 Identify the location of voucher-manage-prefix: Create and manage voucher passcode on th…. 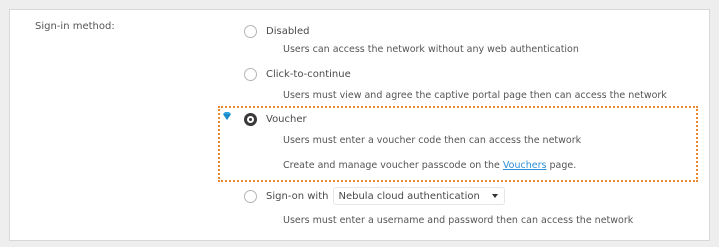
(393, 165).